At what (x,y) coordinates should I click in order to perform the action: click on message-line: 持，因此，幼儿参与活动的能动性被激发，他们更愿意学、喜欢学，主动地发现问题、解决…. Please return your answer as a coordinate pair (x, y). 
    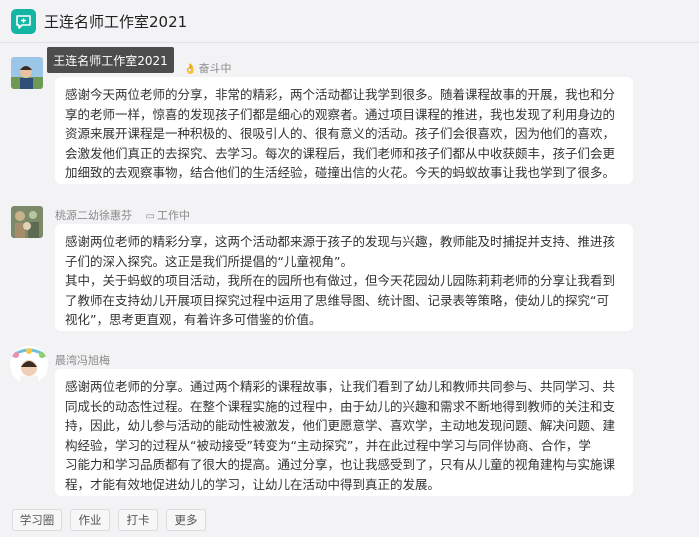
    Looking at the image, I should click on (340, 425).